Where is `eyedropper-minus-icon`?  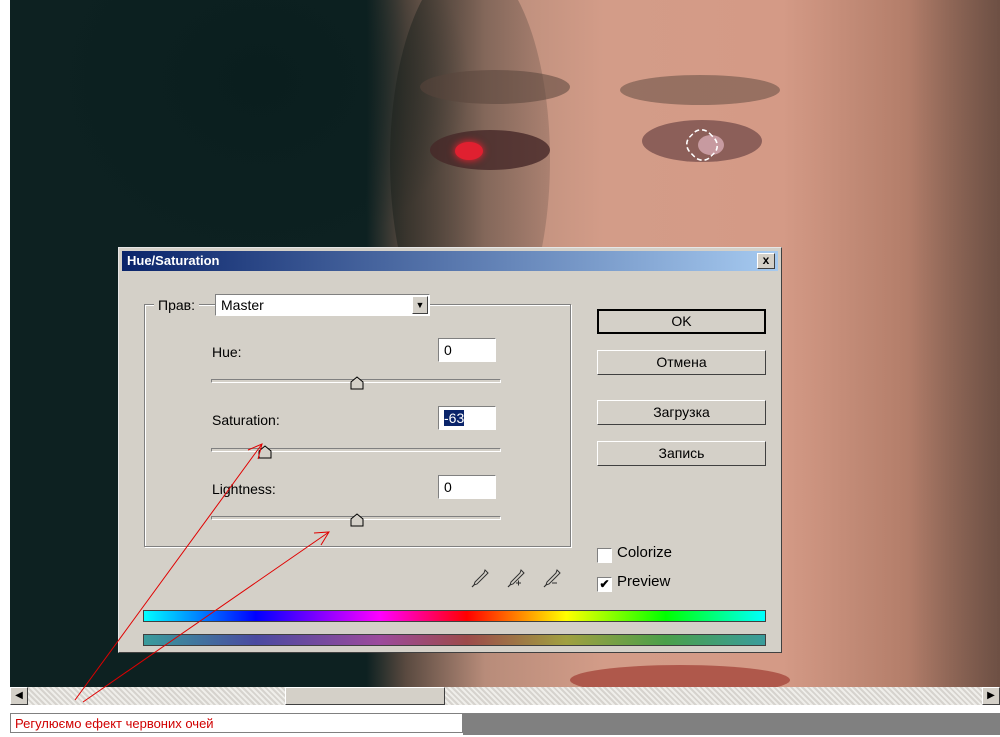
eyedropper-minus-icon is located at coordinates (552, 578).